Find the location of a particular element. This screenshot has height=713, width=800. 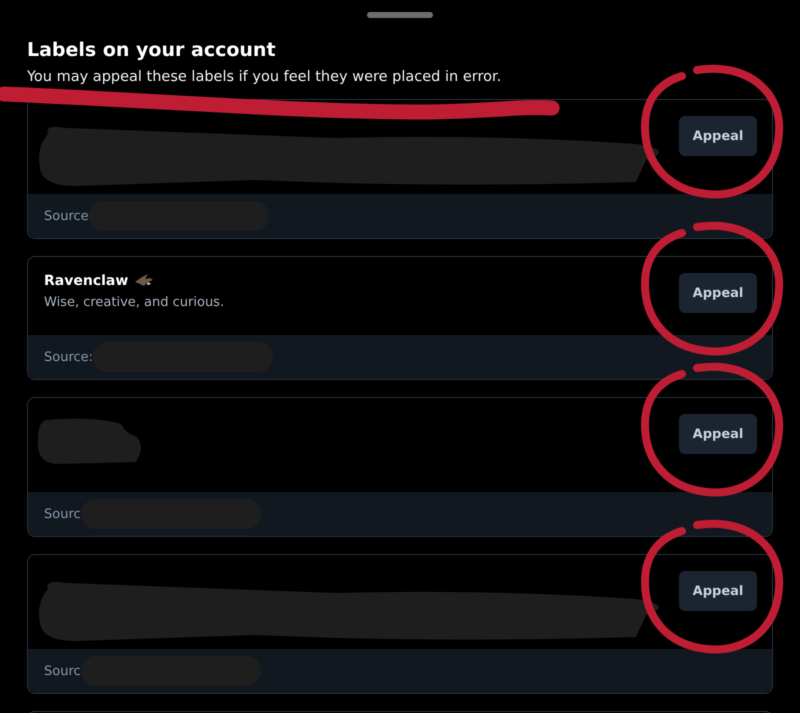

source-label: Source is located at coordinates (66, 216).